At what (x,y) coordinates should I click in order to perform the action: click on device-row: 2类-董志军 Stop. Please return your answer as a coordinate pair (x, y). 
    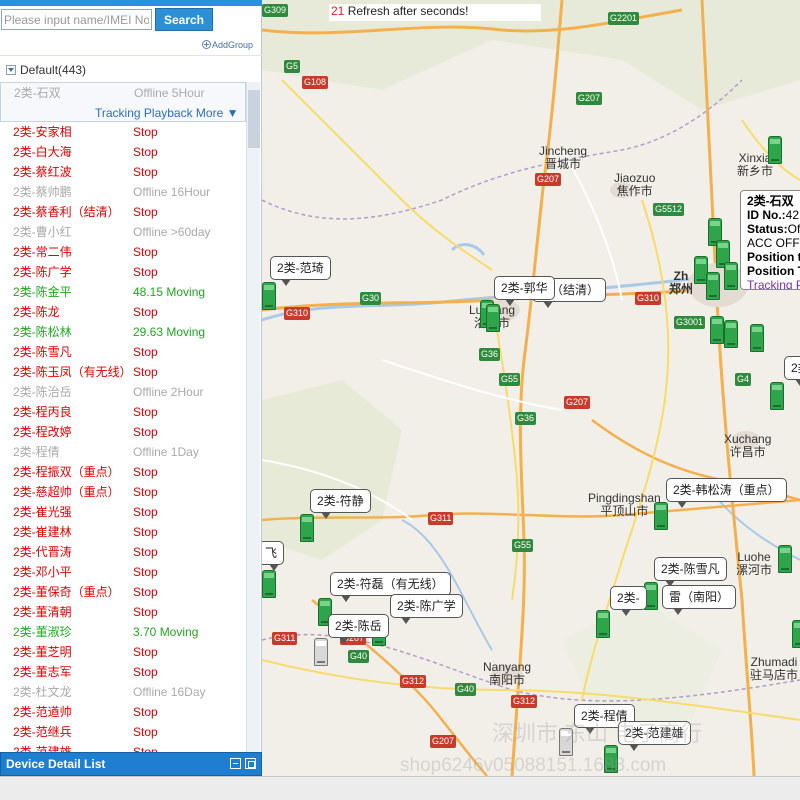
    Looking at the image, I should click on (123, 672).